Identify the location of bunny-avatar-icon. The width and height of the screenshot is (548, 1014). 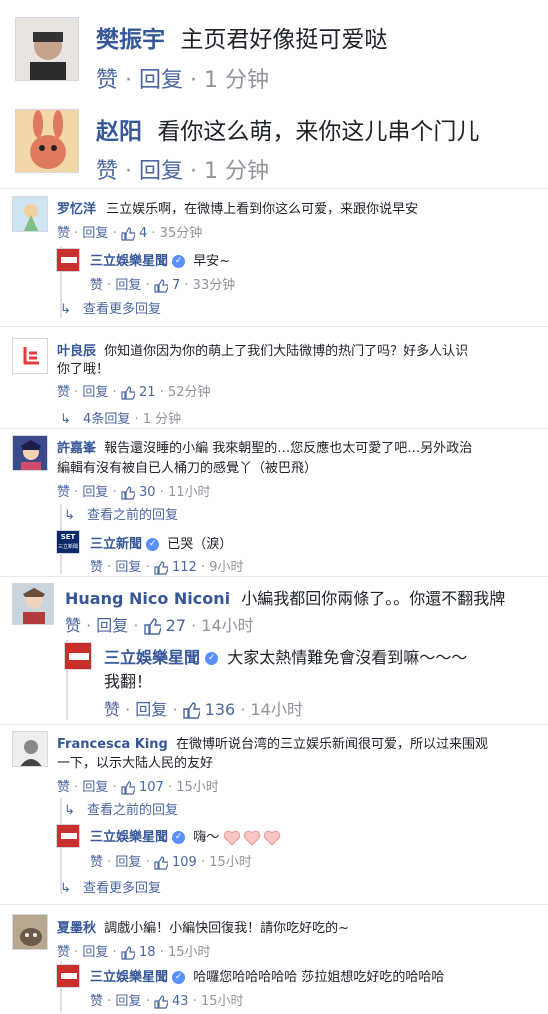
(47, 141).